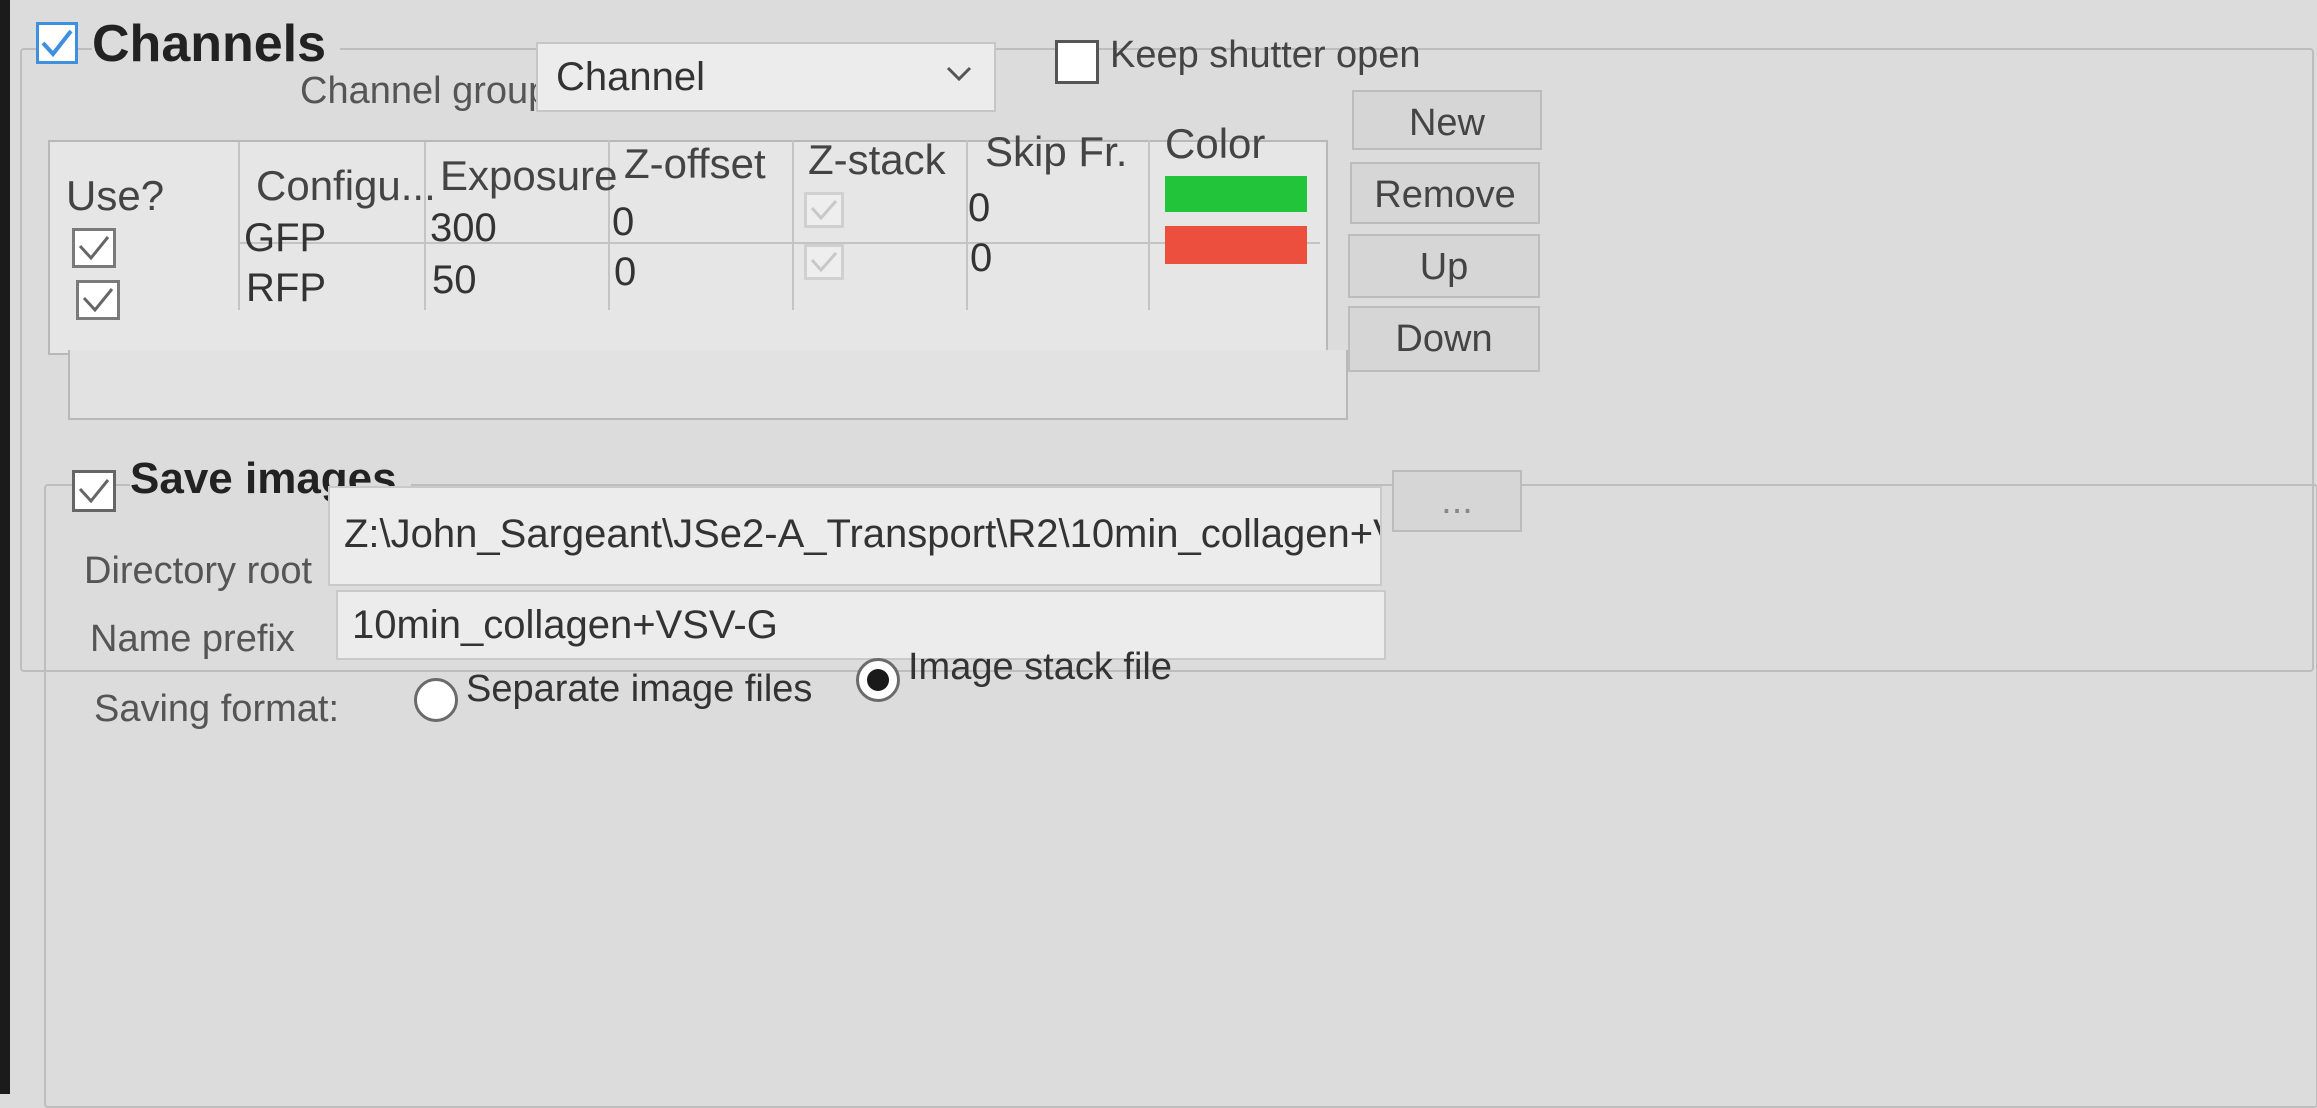 Image resolution: width=2317 pixels, height=1108 pixels. What do you see at coordinates (959, 74) in the screenshot?
I see `chevron-down-icon` at bounding box center [959, 74].